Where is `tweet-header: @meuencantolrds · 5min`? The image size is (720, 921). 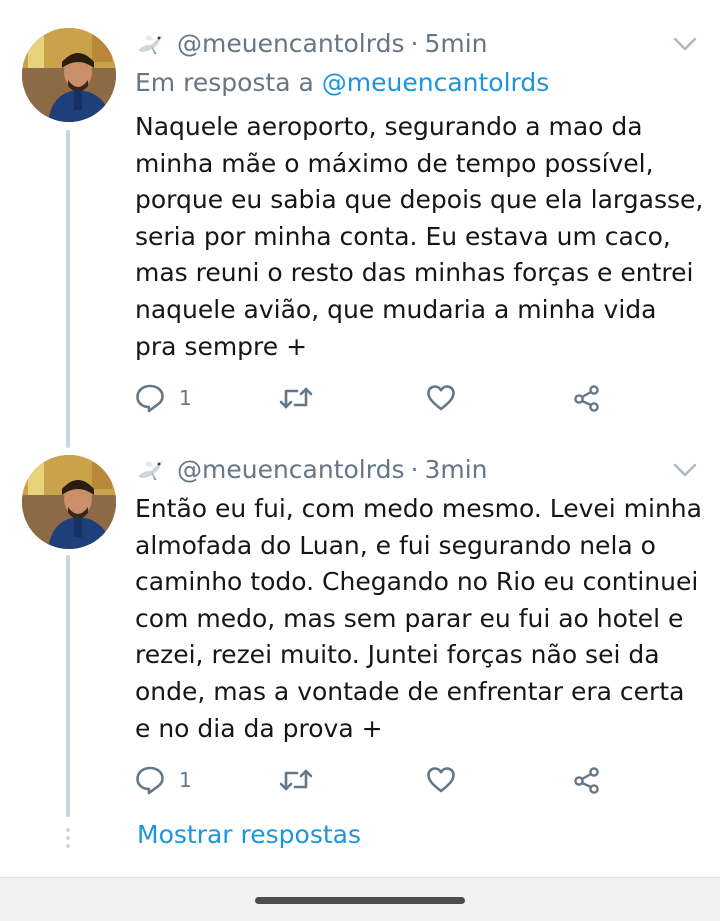
tweet-header: @meuencantolrds · 5min is located at coordinates (311, 43).